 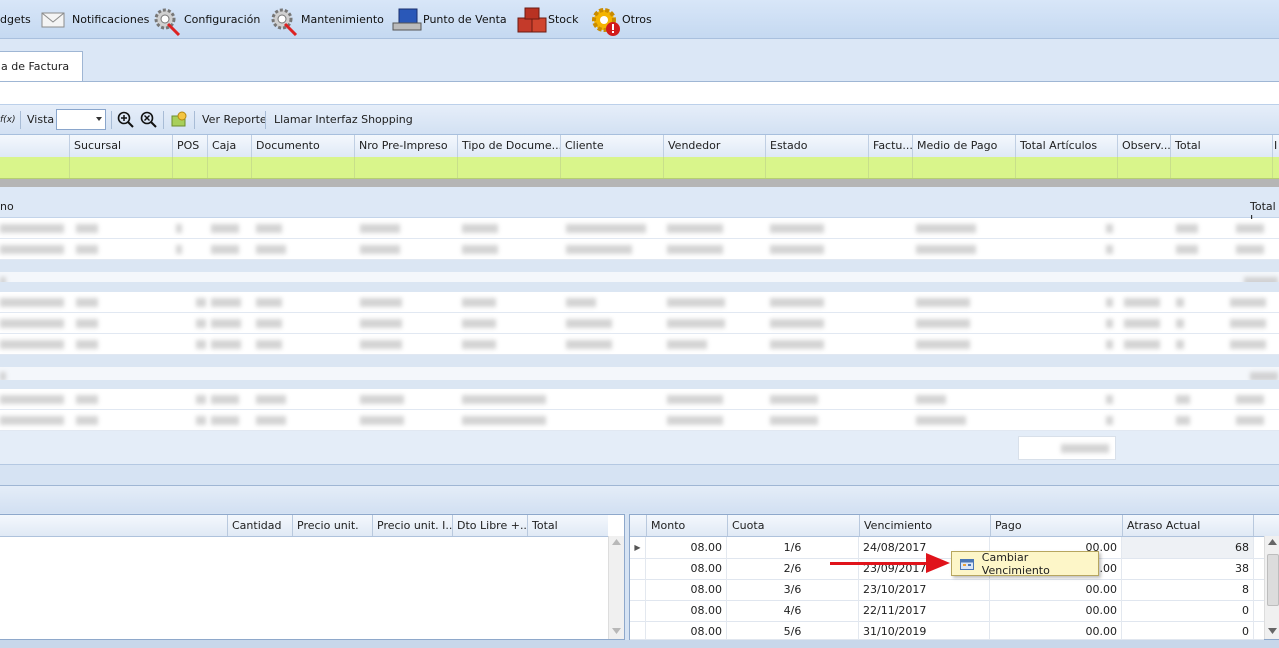 I want to click on auto-filter-row, so click(x=639, y=168).